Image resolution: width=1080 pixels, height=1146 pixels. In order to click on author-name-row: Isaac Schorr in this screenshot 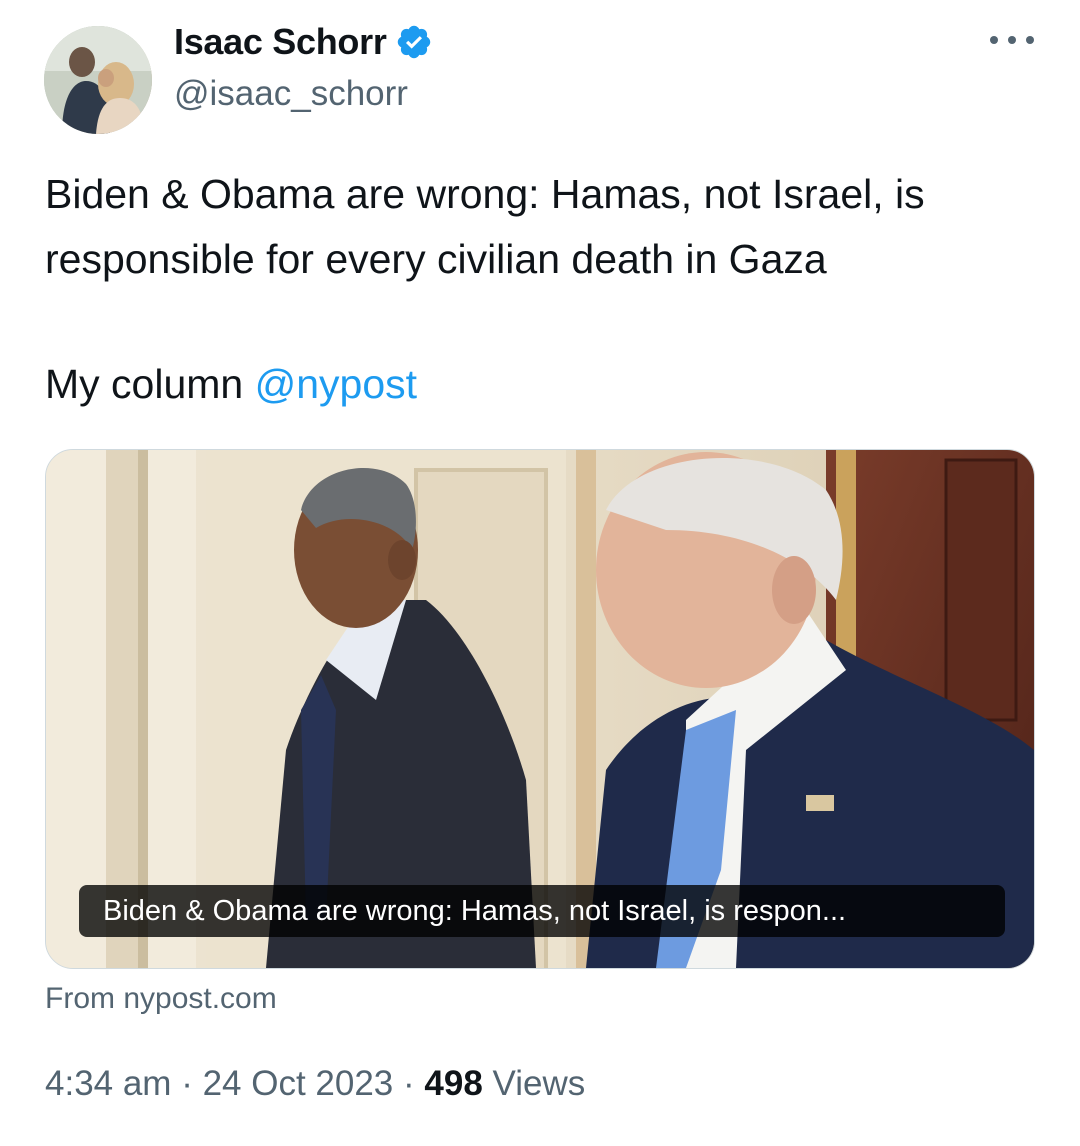, I will do `click(303, 42)`.